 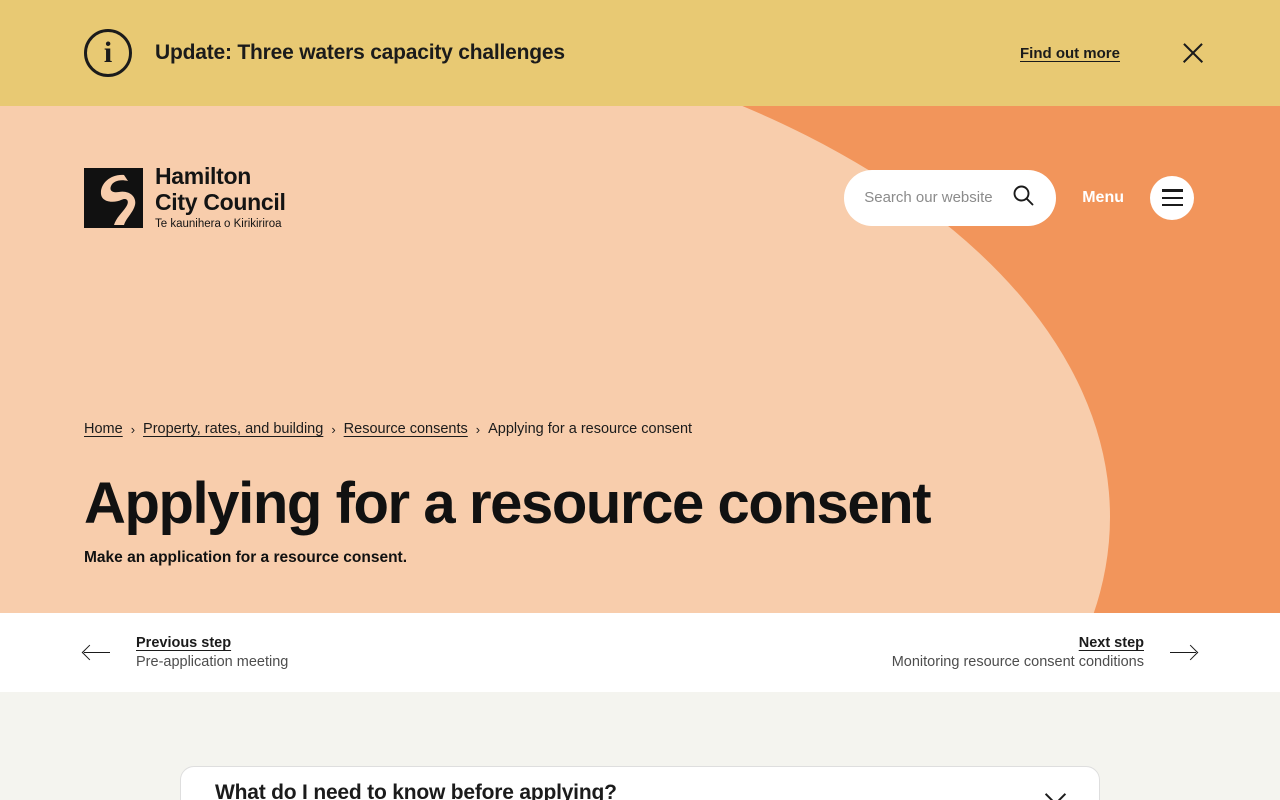 What do you see at coordinates (212, 652) in the screenshot?
I see `previous-step-text: Previous step Pre-application meeting` at bounding box center [212, 652].